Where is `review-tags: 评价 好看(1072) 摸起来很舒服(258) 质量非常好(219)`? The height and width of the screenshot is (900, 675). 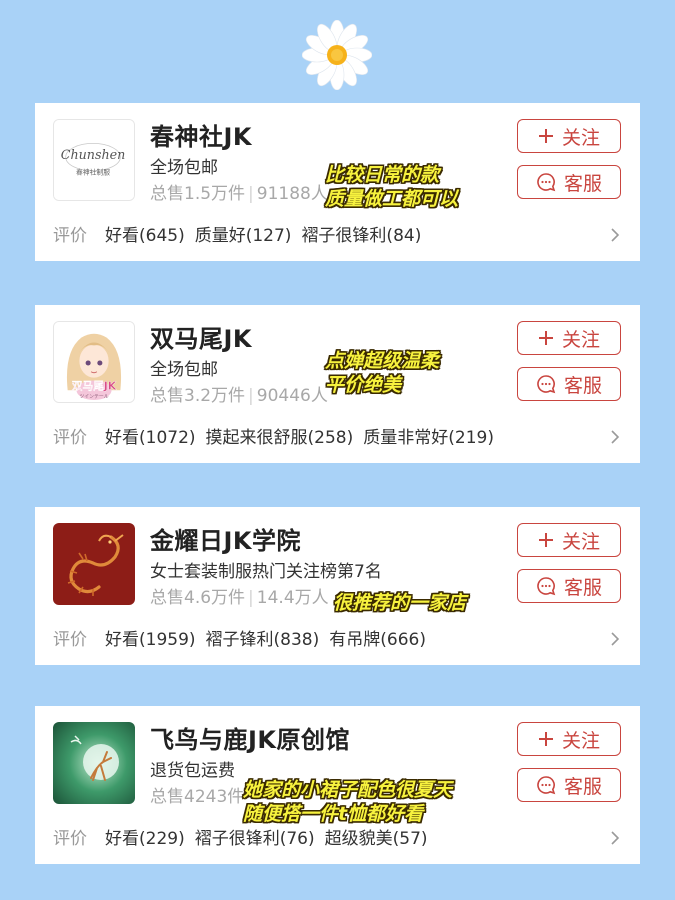 review-tags: 评价 好看(1072) 摸起来很舒服(258) 质量非常好(219) is located at coordinates (336, 435).